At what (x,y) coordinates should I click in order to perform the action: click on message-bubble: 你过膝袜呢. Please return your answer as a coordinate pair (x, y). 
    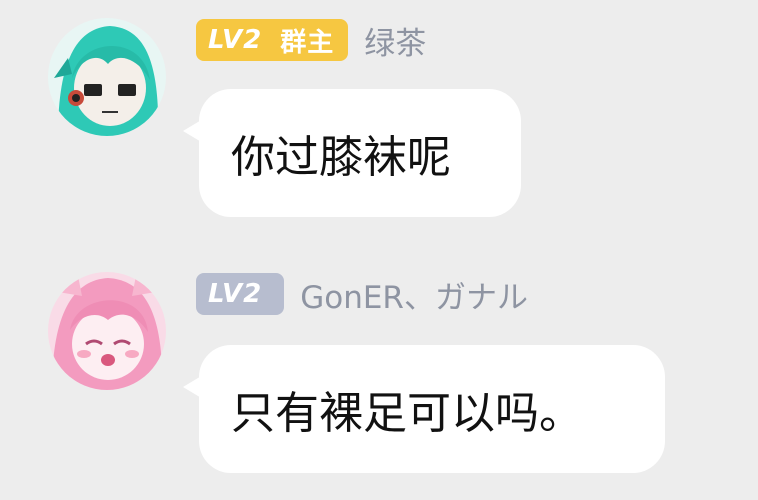
    Looking at the image, I should click on (352, 153).